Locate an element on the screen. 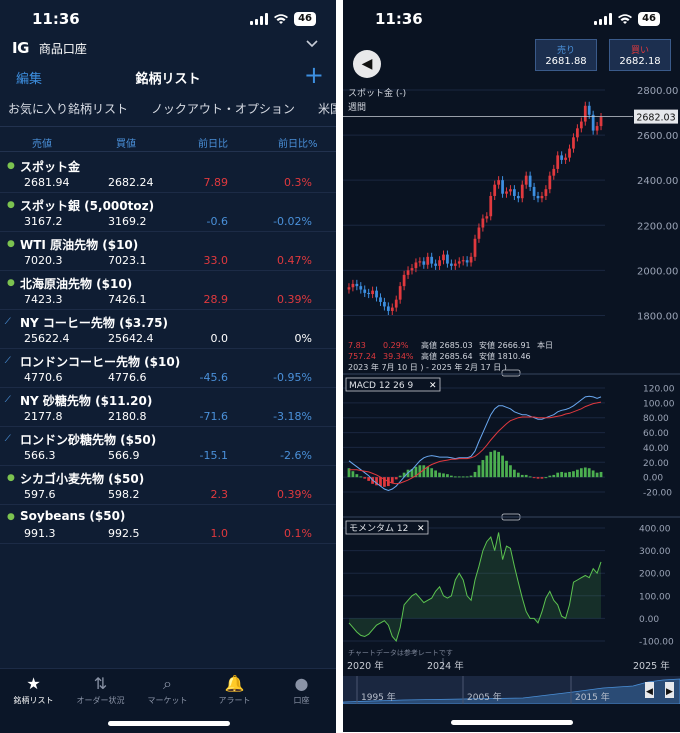  bottom-nav: ● 口座 🔔 アラート ⌕ マーケット ⇅ オーダー状況 ★ 銘柄リスト is located at coordinates (168, 700).